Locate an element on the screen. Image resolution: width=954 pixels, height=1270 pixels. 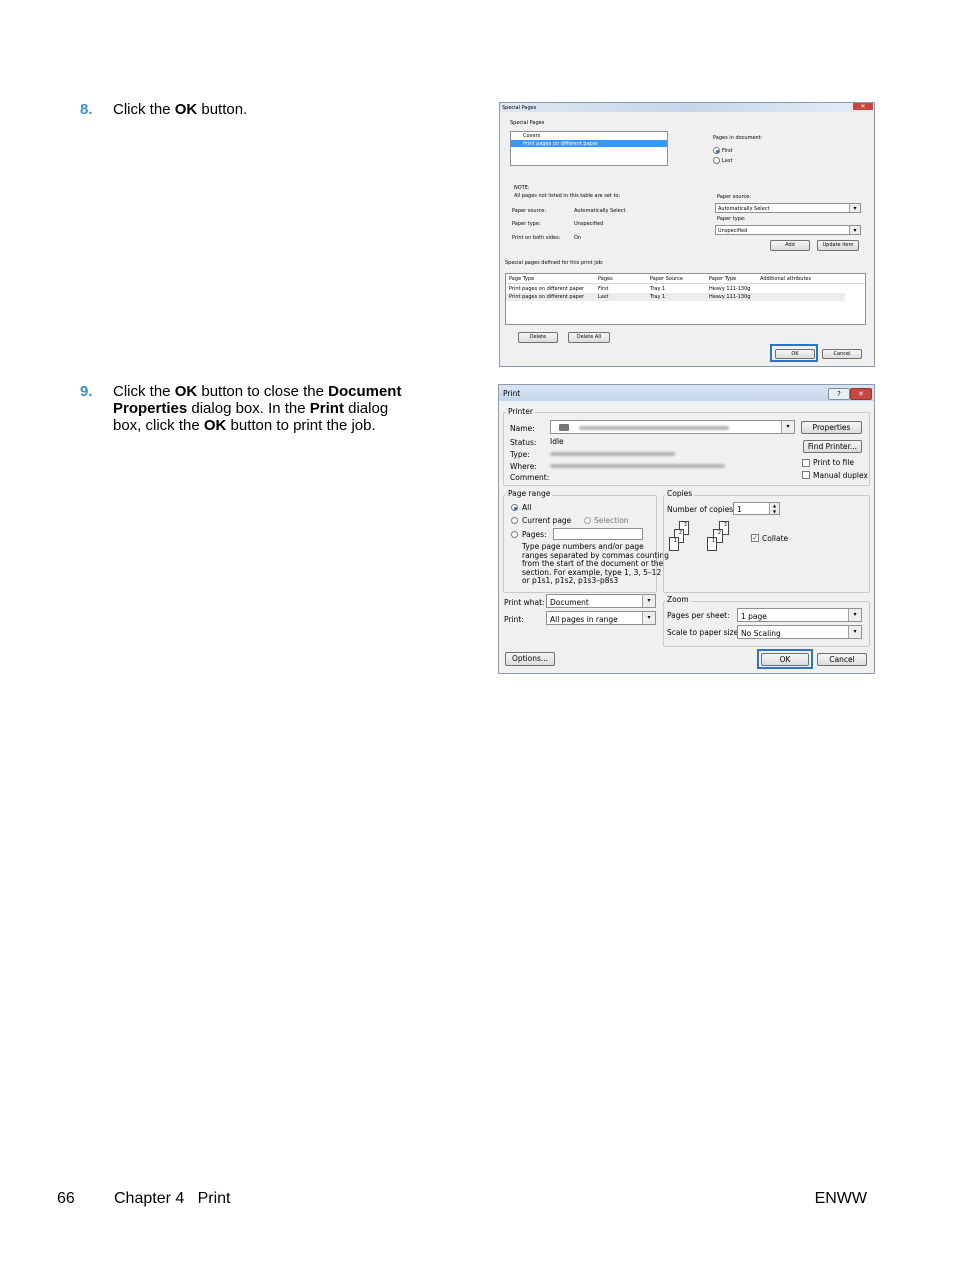
print-select: All pages in range ▾ is located at coordinates (601, 618).